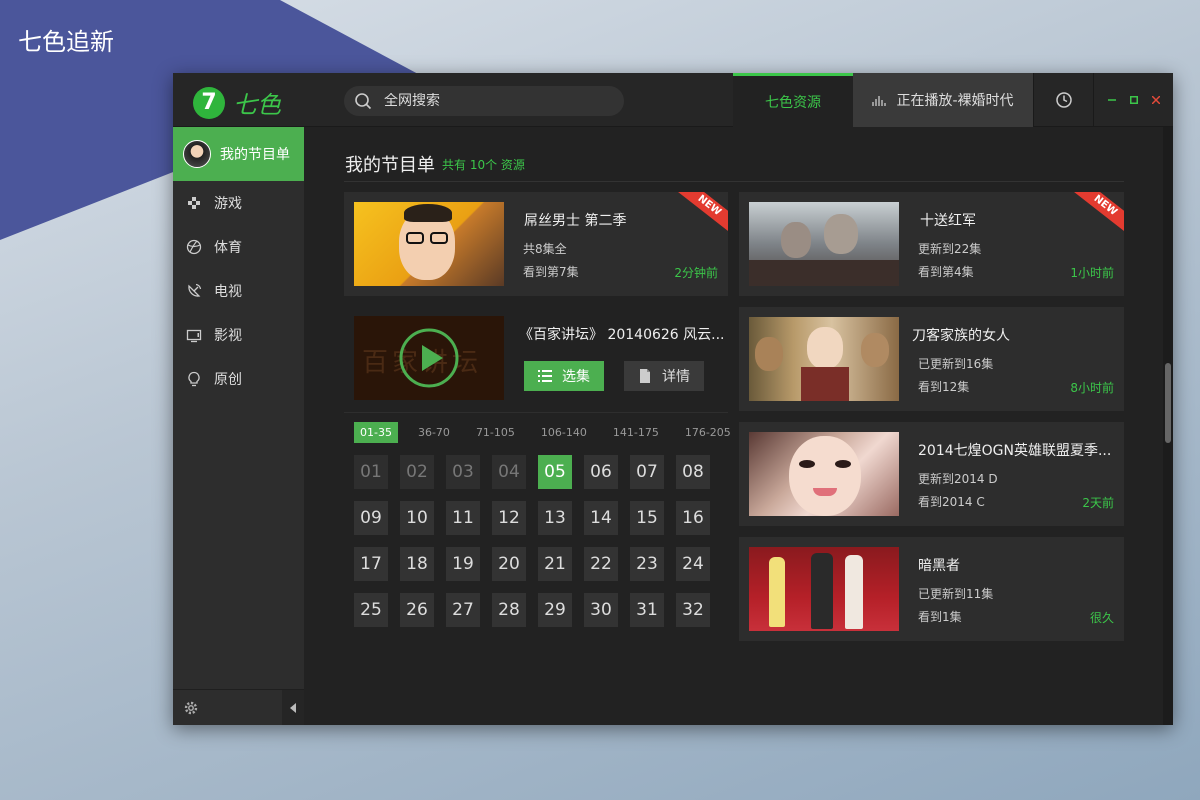 Image resolution: width=1200 pixels, height=800 pixels. I want to click on sidebar-footer, so click(238, 707).